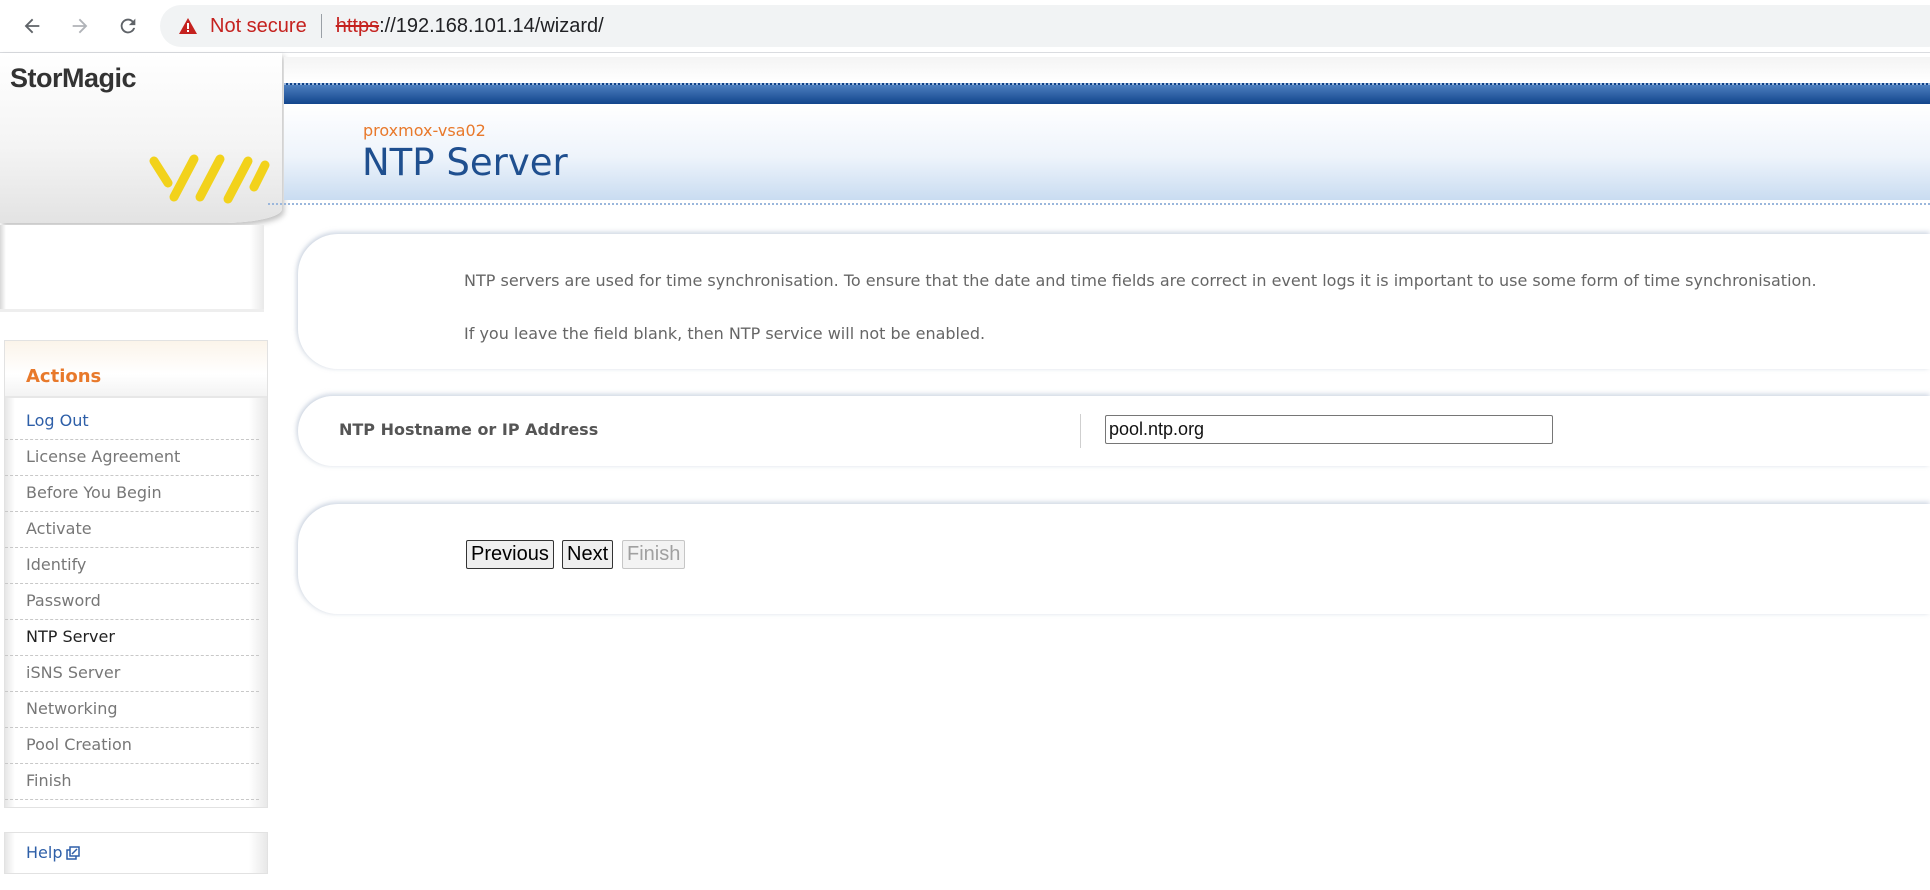 This screenshot has width=1930, height=890. Describe the element at coordinates (654, 554) in the screenshot. I see `finish-button: Finish` at that location.